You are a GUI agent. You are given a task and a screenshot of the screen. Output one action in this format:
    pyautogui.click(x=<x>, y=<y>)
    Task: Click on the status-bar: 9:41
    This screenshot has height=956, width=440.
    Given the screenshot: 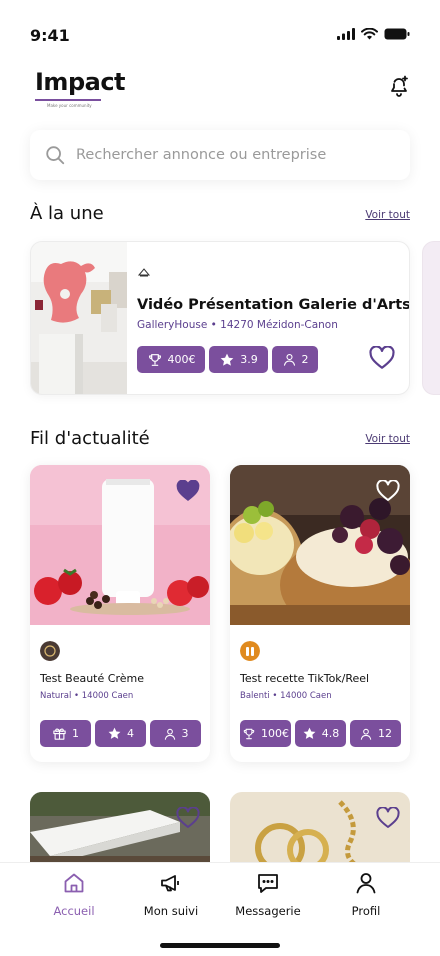 What is the action you would take?
    pyautogui.click(x=220, y=30)
    